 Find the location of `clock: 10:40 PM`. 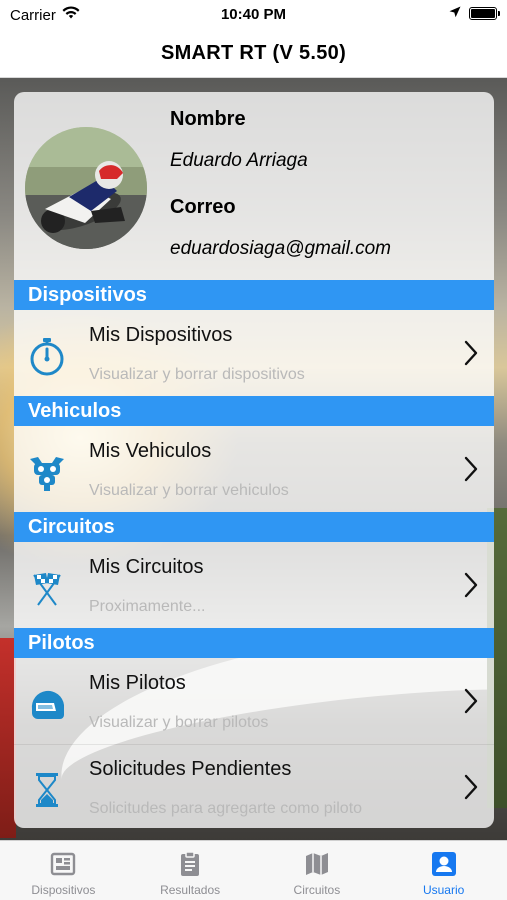

clock: 10:40 PM is located at coordinates (253, 14).